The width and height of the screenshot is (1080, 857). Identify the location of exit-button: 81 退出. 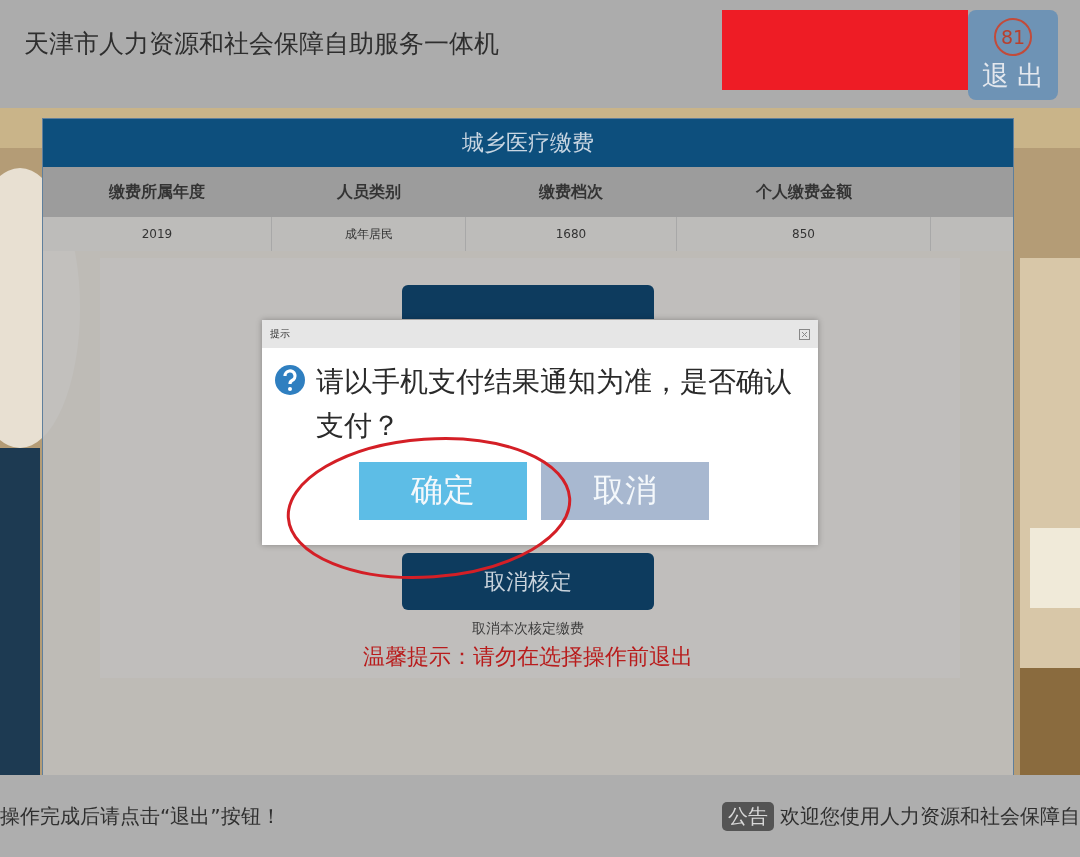
(1013, 55).